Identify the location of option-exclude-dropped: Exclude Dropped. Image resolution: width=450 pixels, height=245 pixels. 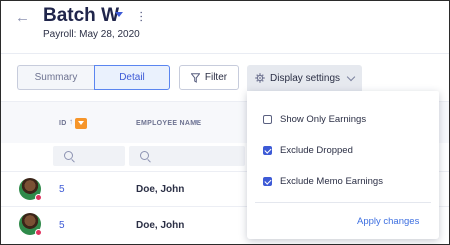
(308, 150).